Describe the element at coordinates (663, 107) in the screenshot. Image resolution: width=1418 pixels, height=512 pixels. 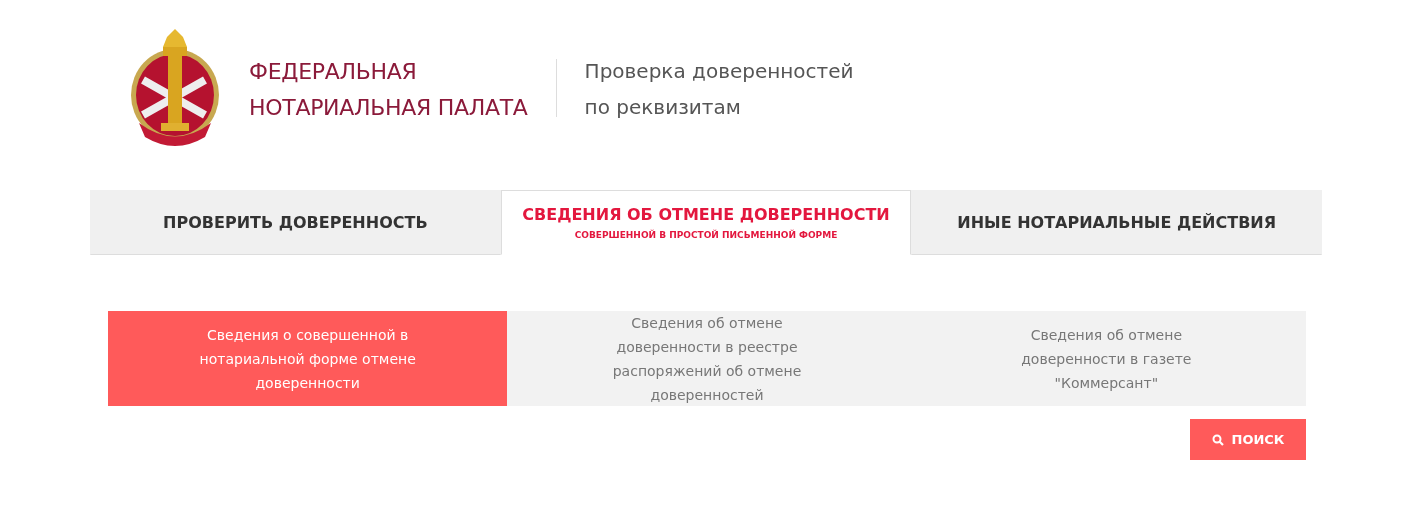
I see `page-subtitle: по реквизитам` at that location.